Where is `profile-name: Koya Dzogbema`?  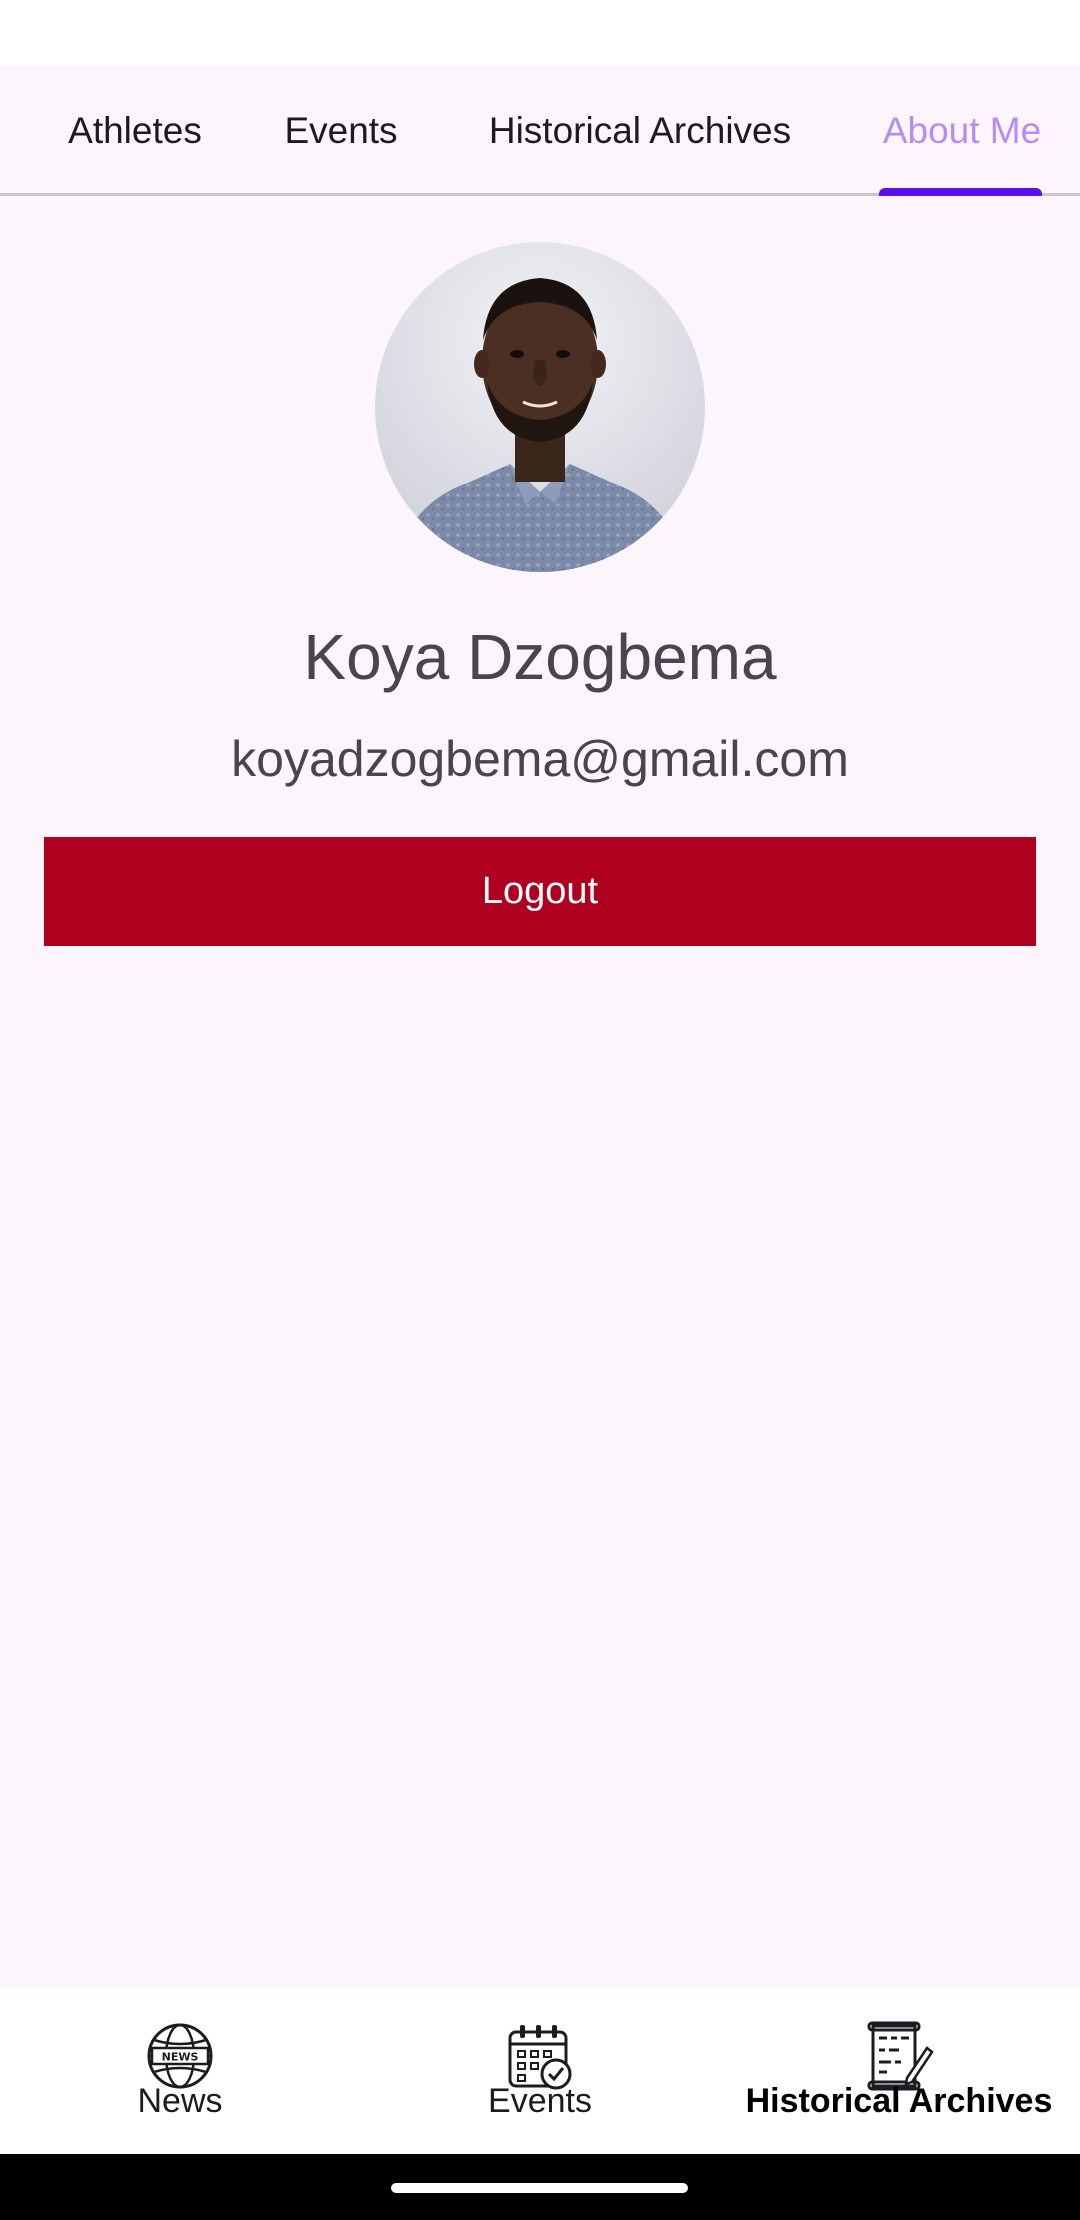 profile-name: Koya Dzogbema is located at coordinates (540, 657).